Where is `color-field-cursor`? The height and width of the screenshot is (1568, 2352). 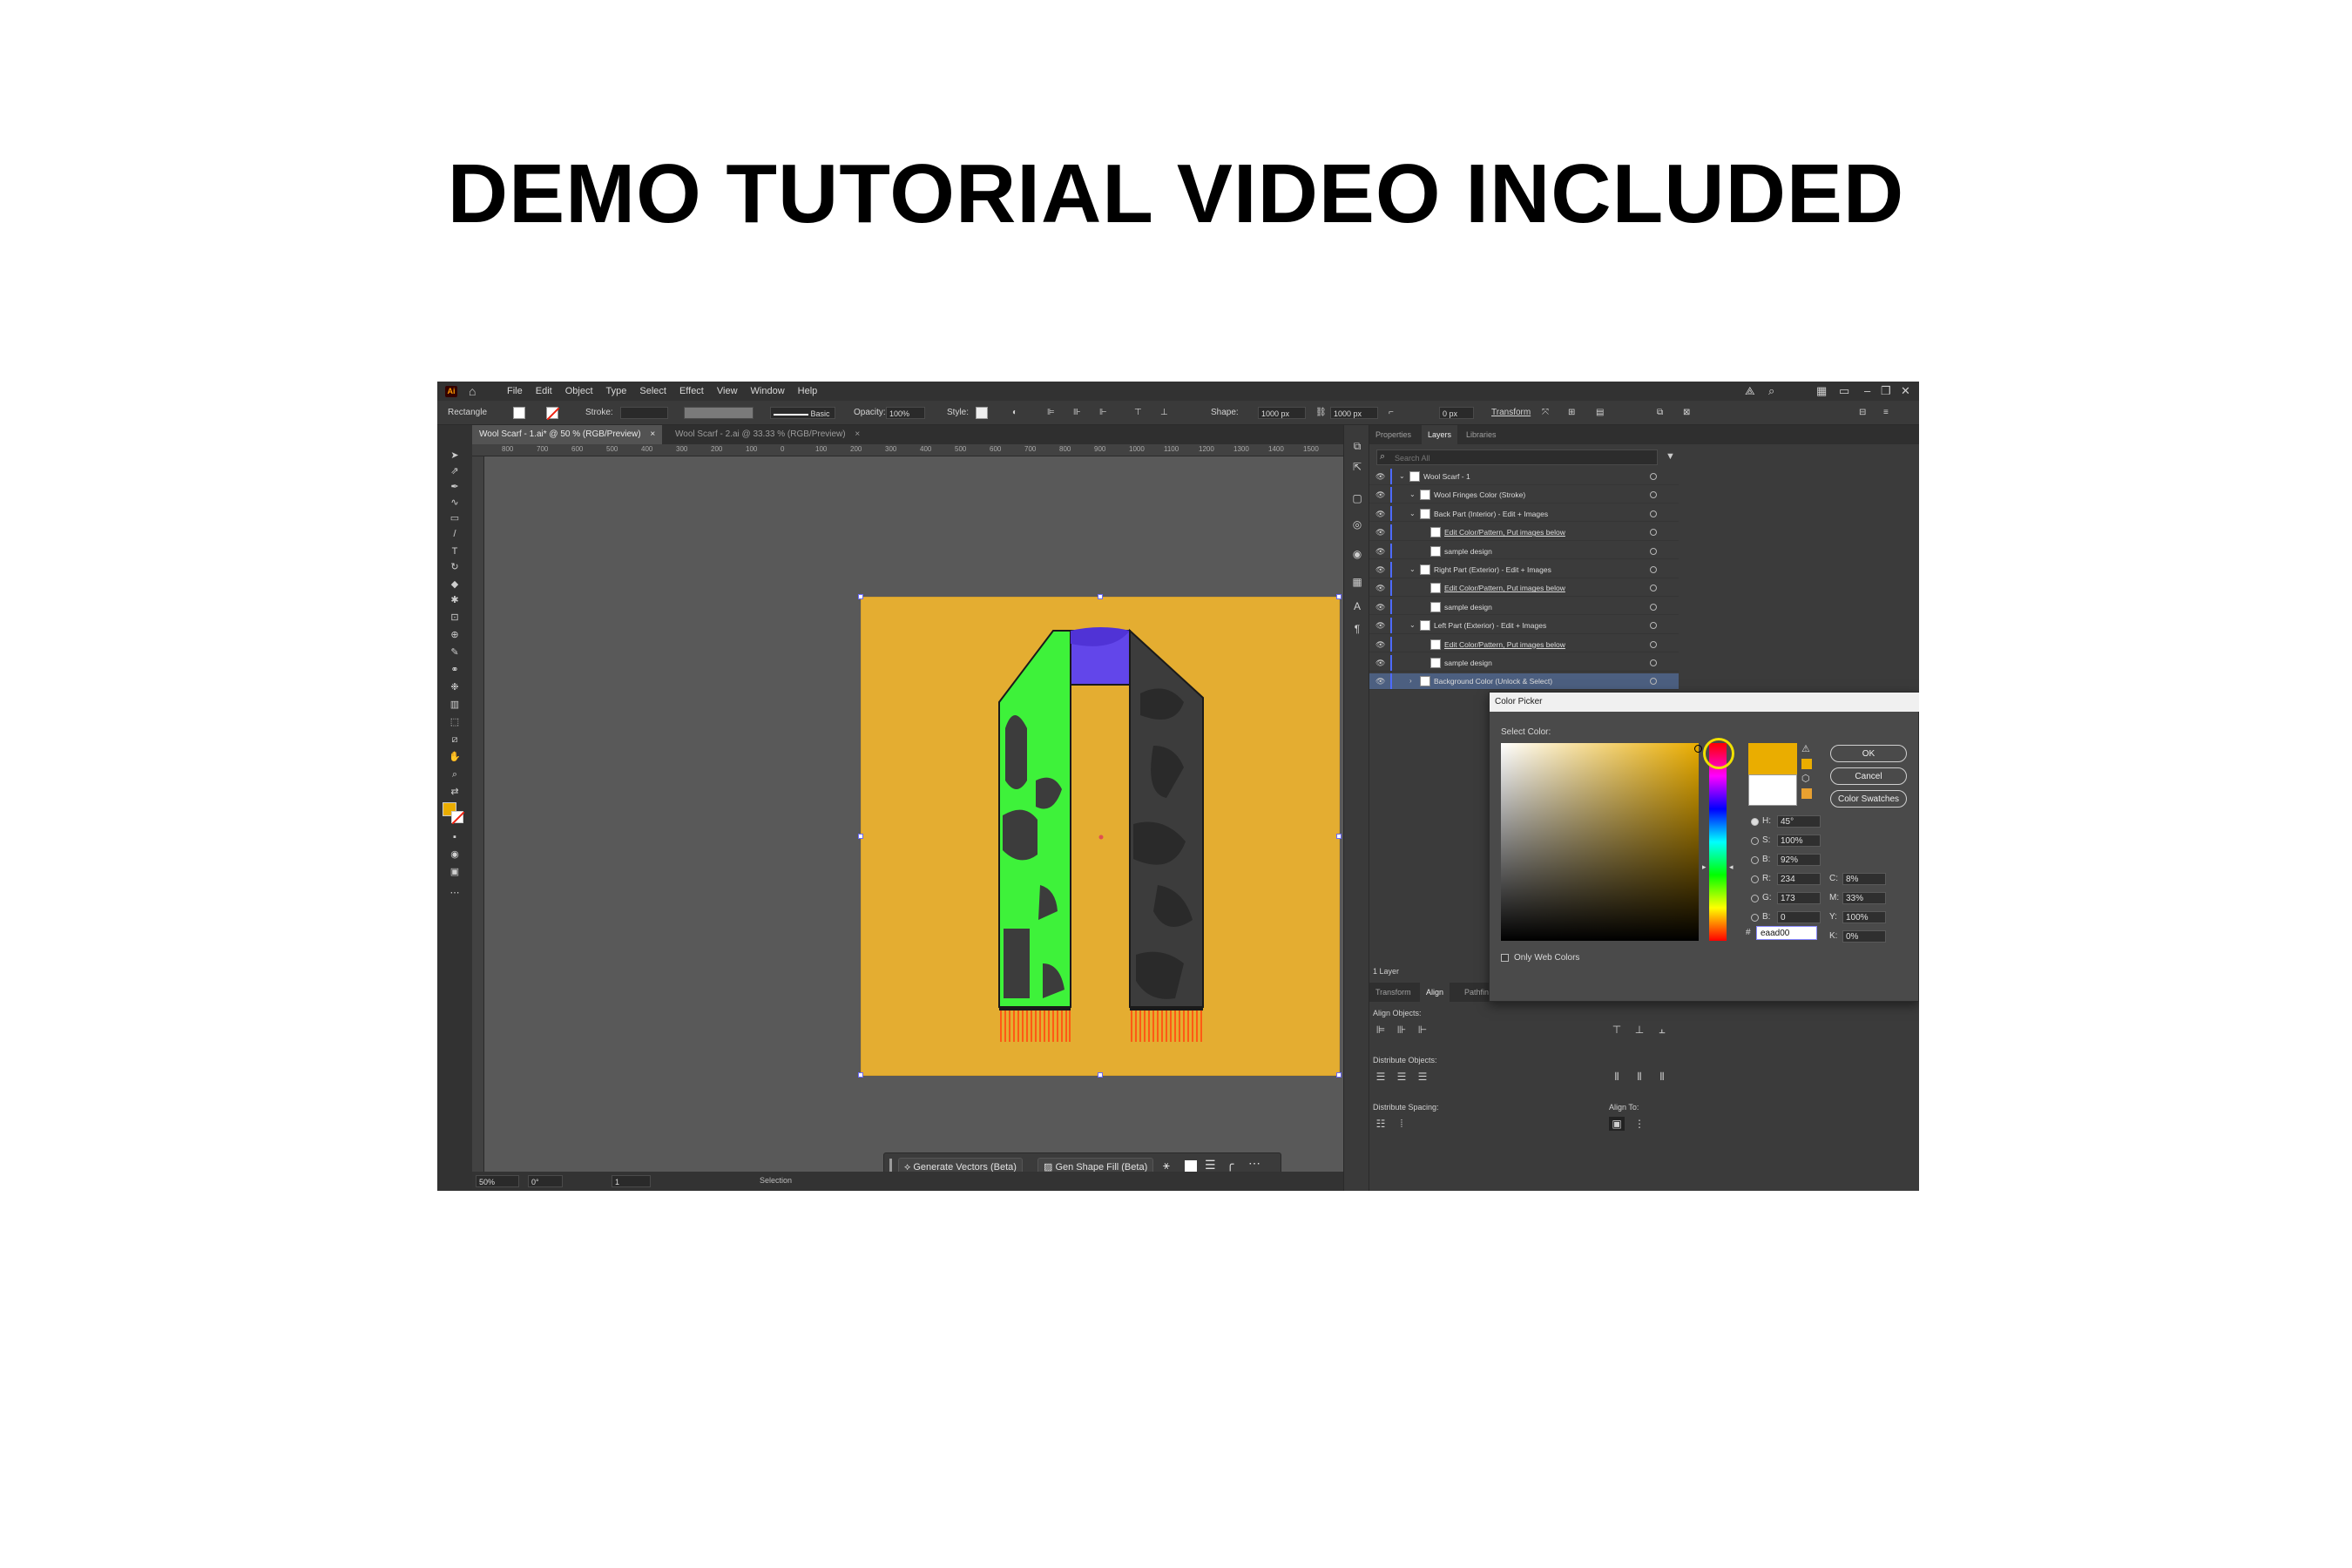 color-field-cursor is located at coordinates (1698, 749).